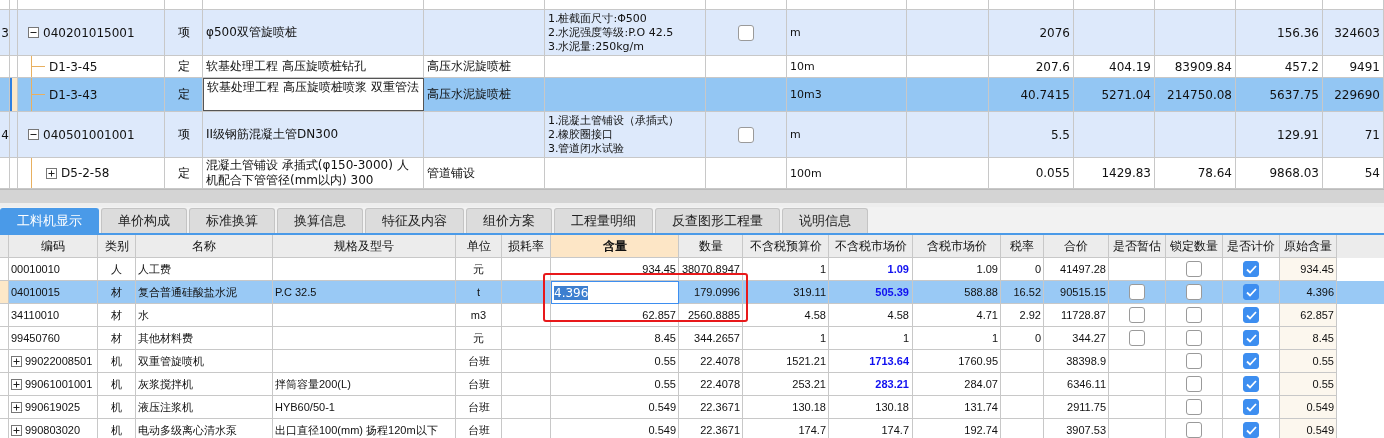 The width and height of the screenshot is (1384, 438). What do you see at coordinates (1308, 246) in the screenshot?
I see `column-header: 原始含量` at bounding box center [1308, 246].